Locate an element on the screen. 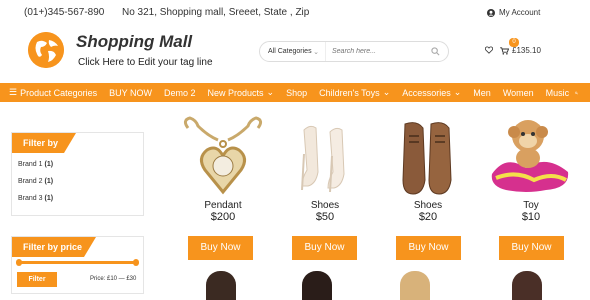 This screenshot has height=300, width=590. oxford-shoes-image is located at coordinates (427, 158).